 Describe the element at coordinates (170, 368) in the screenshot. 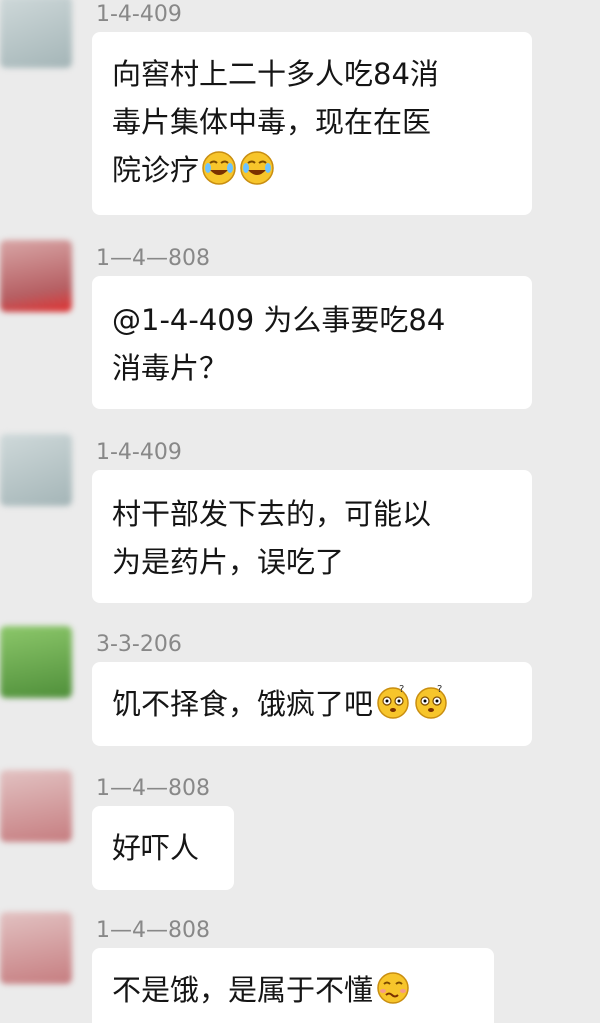

I see `message-text-line: 消毒片？` at that location.